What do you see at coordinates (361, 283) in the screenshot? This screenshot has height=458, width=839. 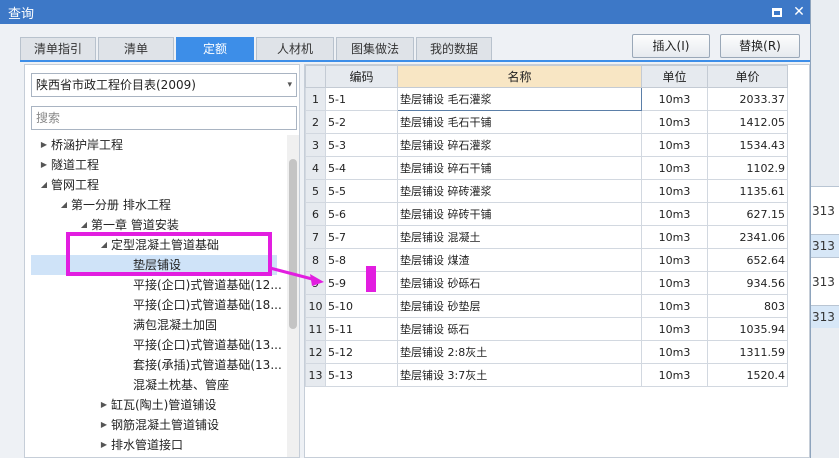 I see `code-cell: 5-9` at bounding box center [361, 283].